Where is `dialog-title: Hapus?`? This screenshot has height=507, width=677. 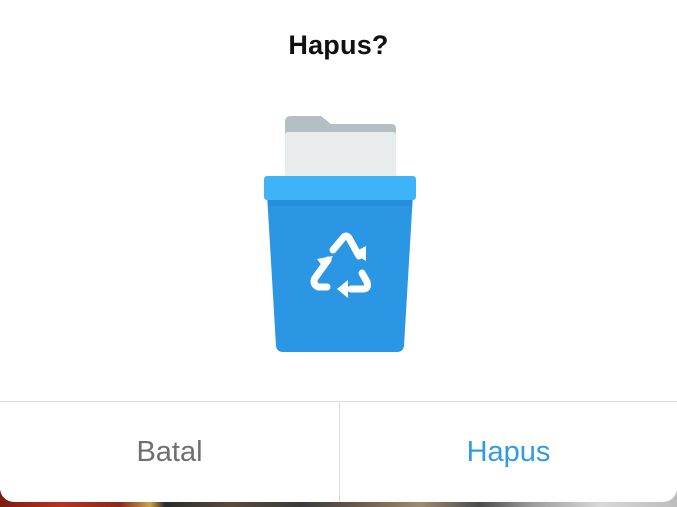
dialog-title: Hapus? is located at coordinates (338, 45).